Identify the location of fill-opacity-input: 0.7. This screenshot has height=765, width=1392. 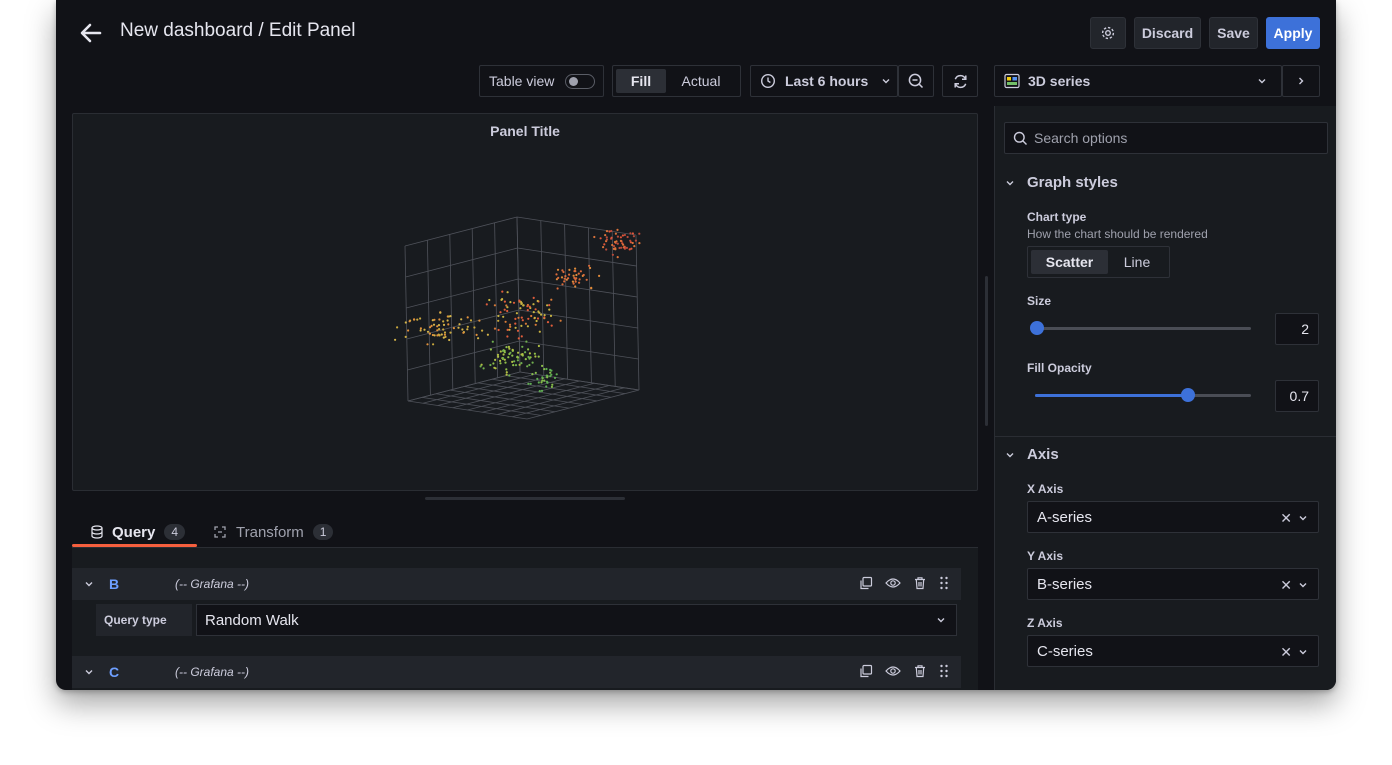
(1297, 396).